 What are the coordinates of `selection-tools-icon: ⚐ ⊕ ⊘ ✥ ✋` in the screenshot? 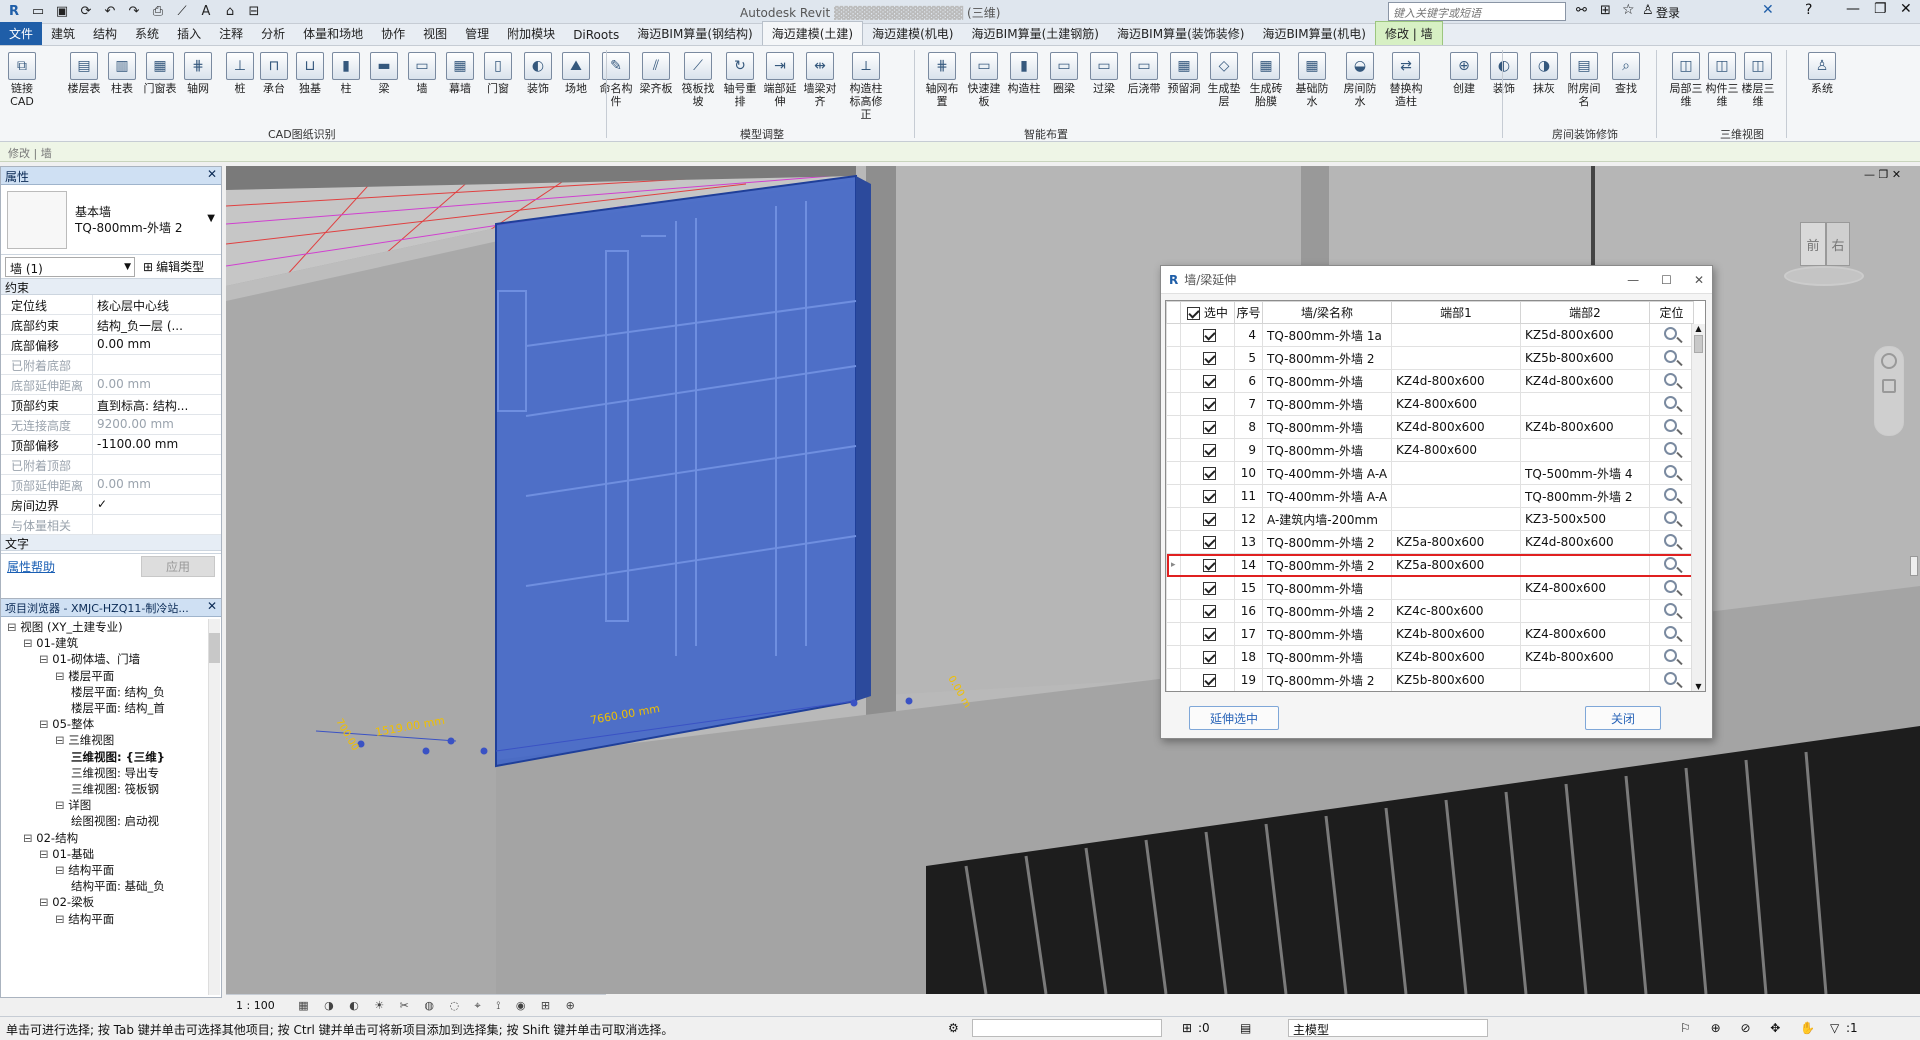 It's located at (1751, 1028).